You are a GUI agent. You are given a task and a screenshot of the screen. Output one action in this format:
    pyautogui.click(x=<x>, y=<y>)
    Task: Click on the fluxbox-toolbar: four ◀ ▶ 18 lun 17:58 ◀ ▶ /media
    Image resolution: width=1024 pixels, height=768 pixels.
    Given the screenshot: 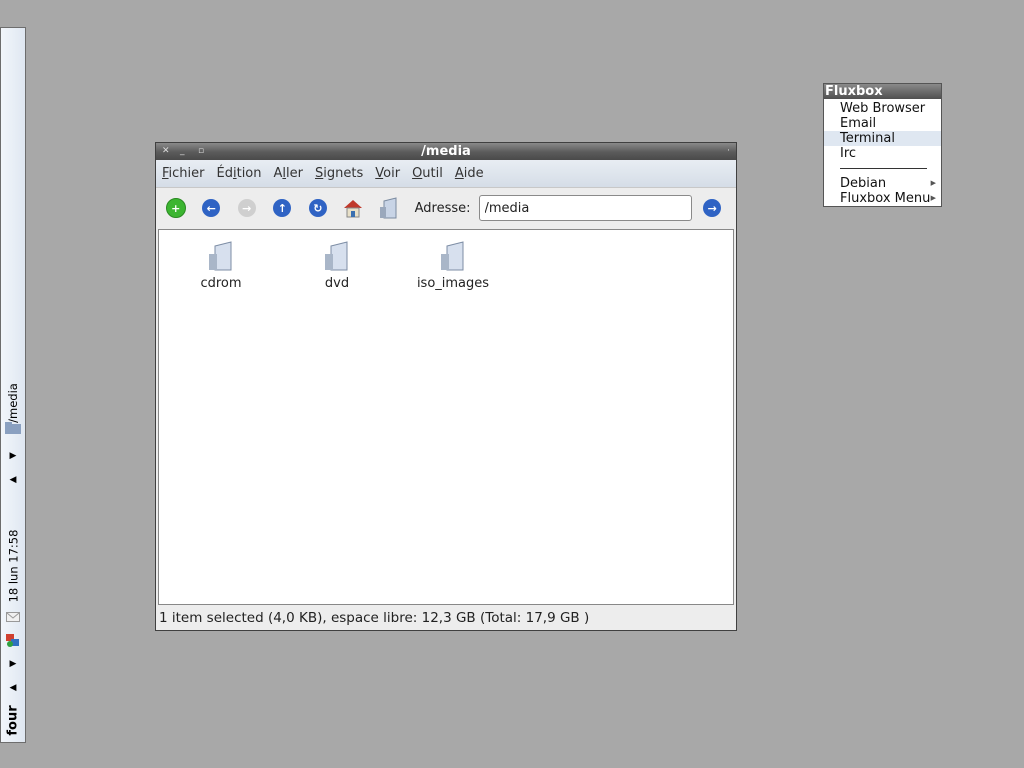 What is the action you would take?
    pyautogui.click(x=13, y=385)
    